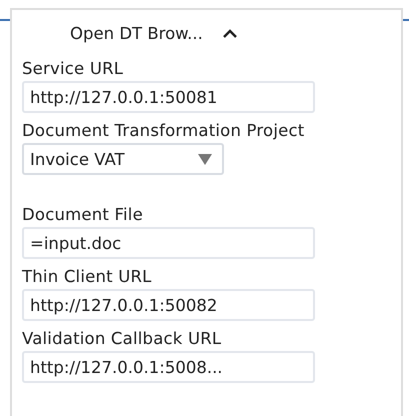 The height and width of the screenshot is (416, 409). I want to click on input-field: http://127.0.0.1:50081, so click(168, 97).